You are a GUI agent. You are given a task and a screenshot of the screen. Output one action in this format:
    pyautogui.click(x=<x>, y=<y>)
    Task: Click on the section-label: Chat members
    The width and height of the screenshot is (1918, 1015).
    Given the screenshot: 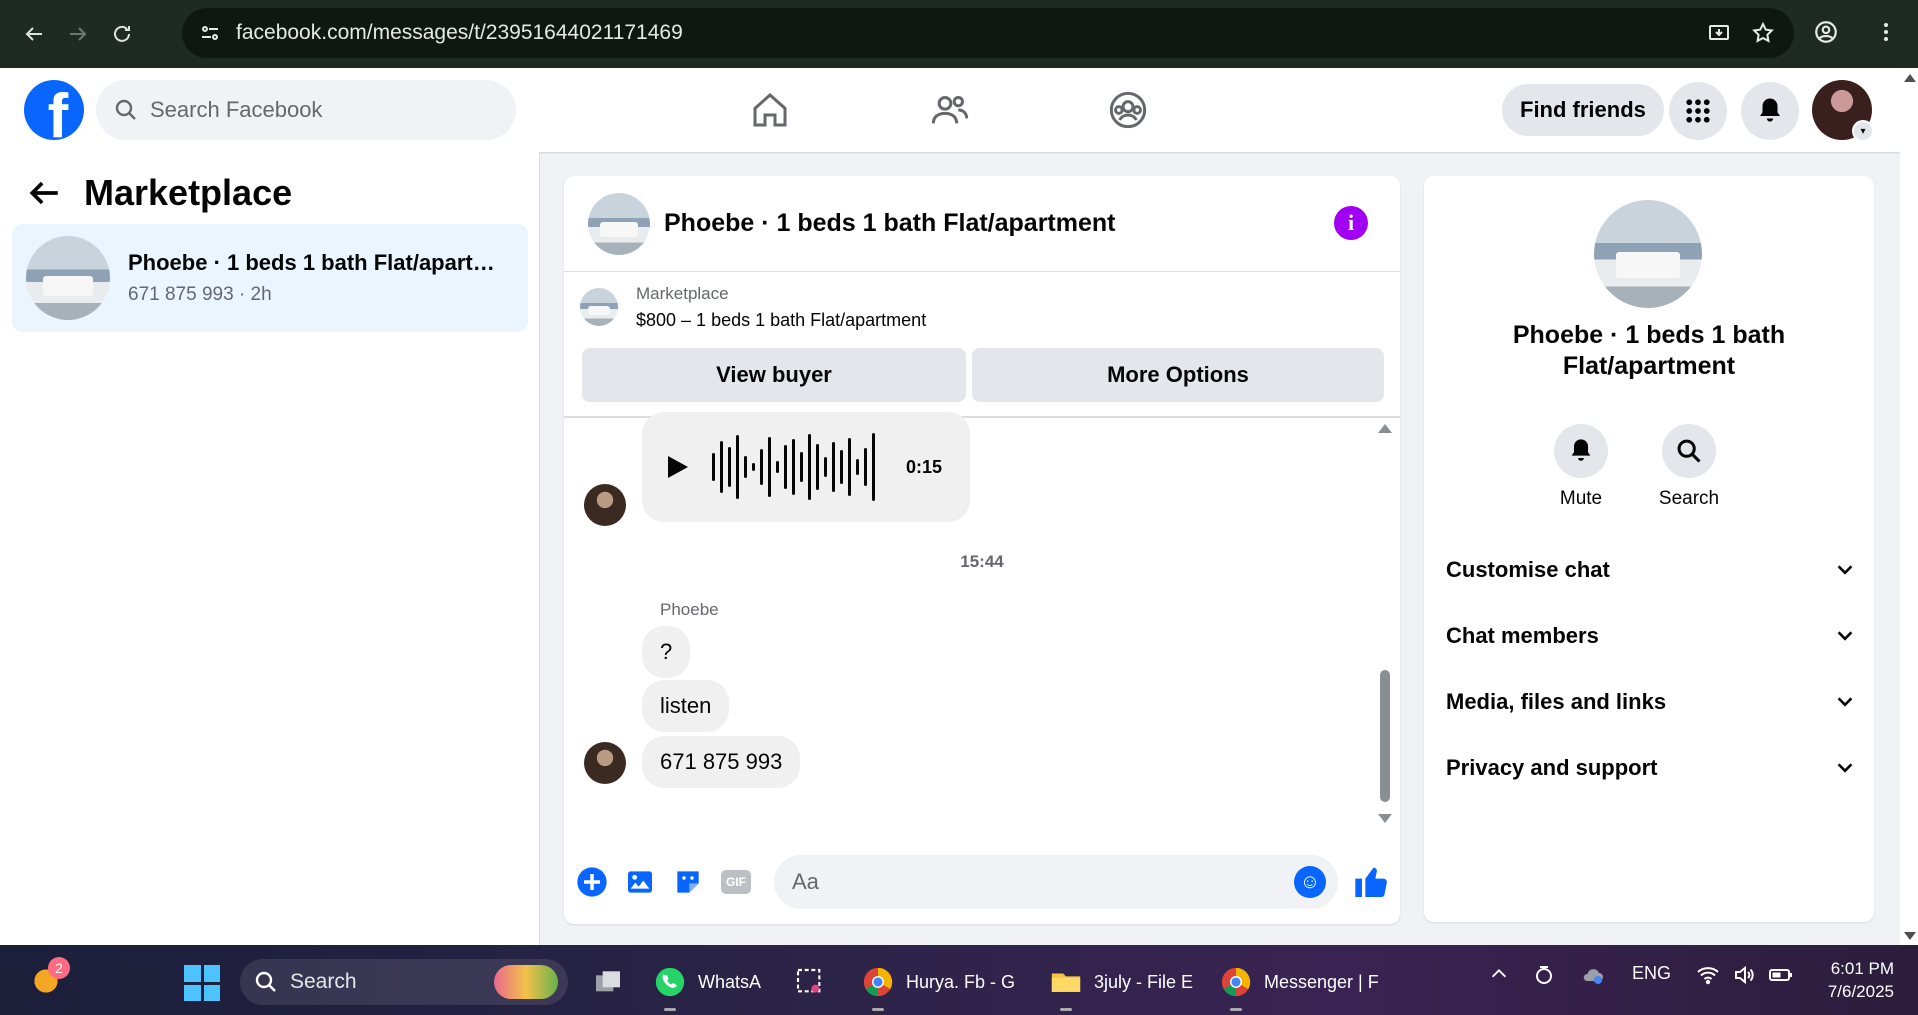 What is the action you would take?
    pyautogui.click(x=1522, y=635)
    